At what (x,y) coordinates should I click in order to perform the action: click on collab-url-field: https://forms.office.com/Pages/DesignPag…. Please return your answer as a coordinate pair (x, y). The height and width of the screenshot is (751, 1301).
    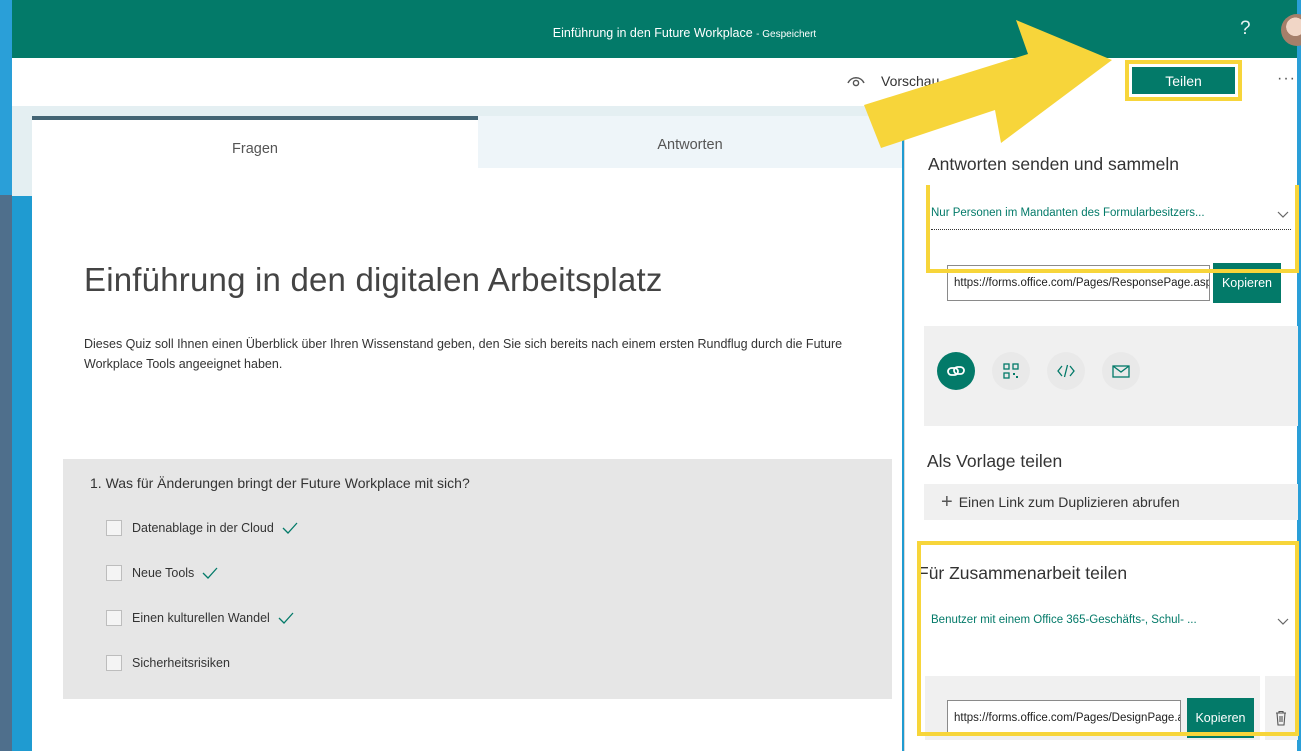
    Looking at the image, I should click on (1064, 718).